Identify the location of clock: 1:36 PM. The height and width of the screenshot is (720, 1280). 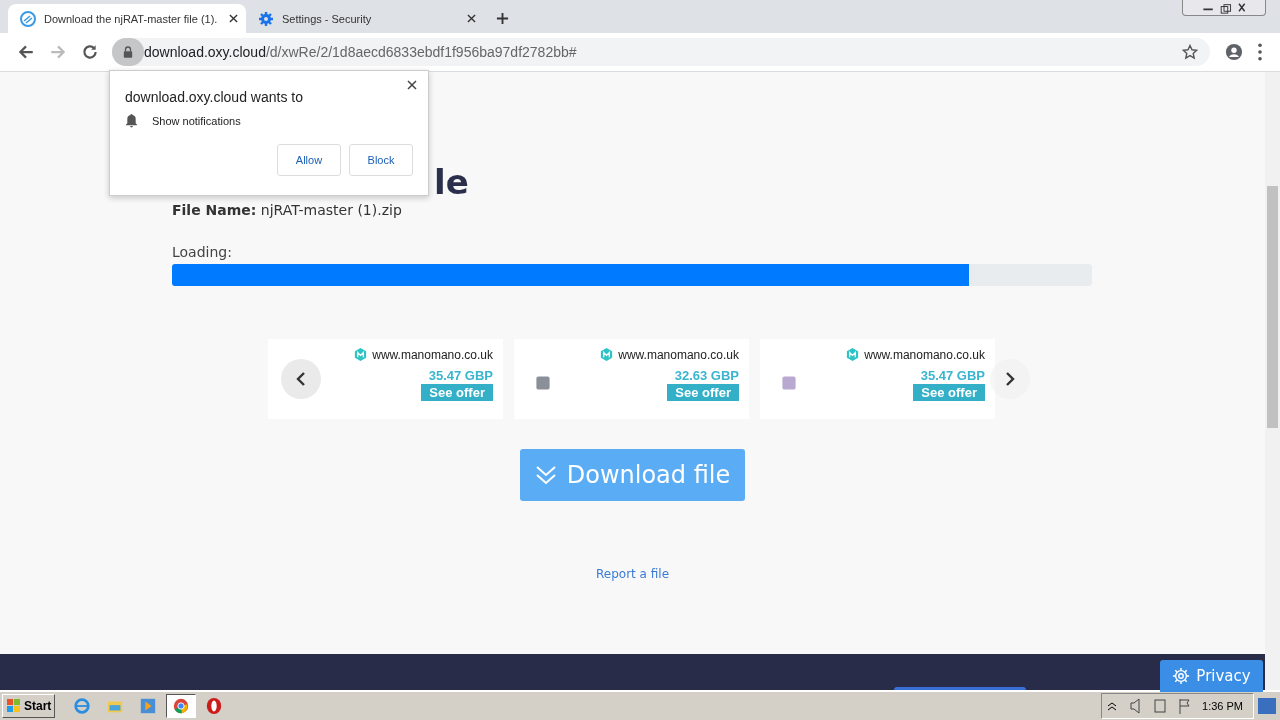
(1222, 706).